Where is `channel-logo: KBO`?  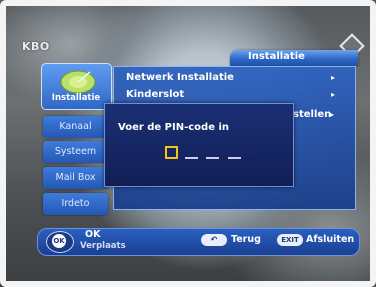
channel-logo: KBO is located at coordinates (36, 46).